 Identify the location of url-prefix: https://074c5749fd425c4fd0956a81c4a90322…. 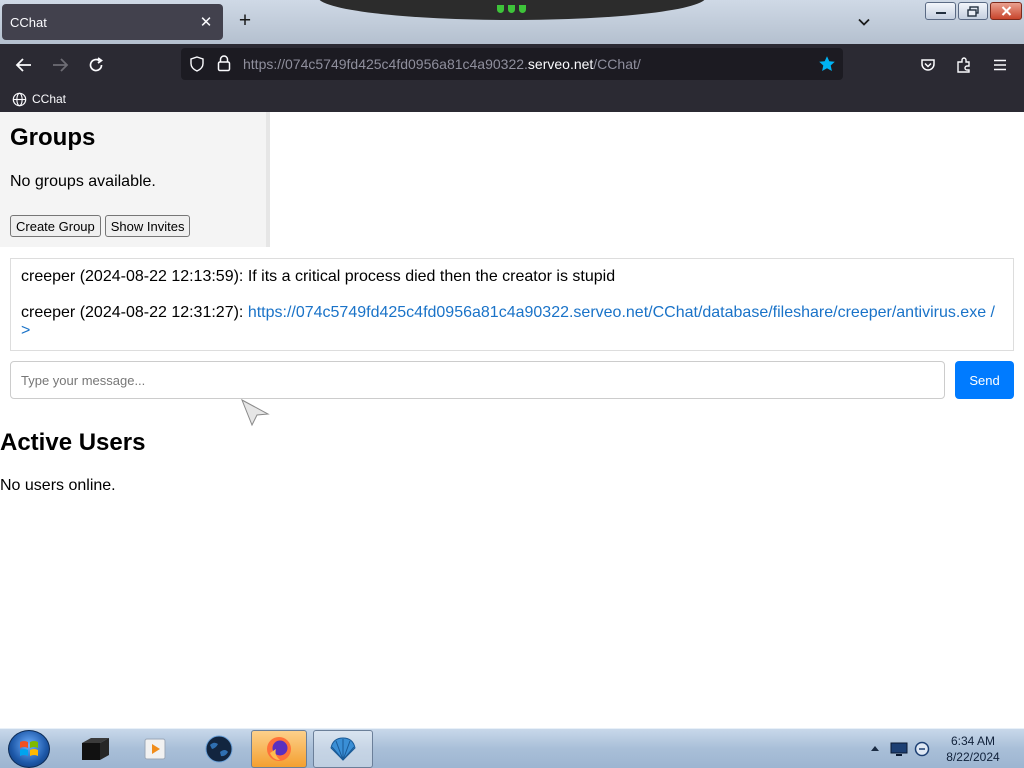
(385, 64).